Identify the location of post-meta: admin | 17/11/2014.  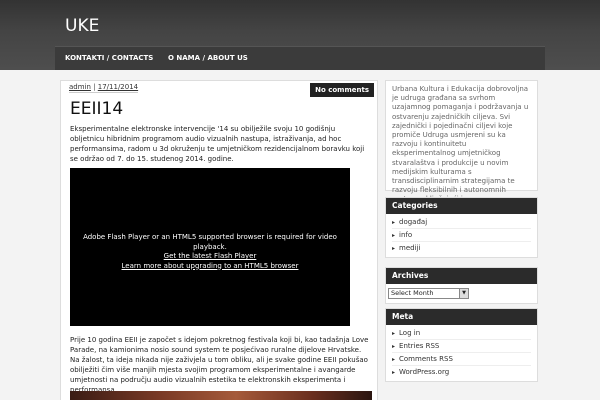
(104, 88).